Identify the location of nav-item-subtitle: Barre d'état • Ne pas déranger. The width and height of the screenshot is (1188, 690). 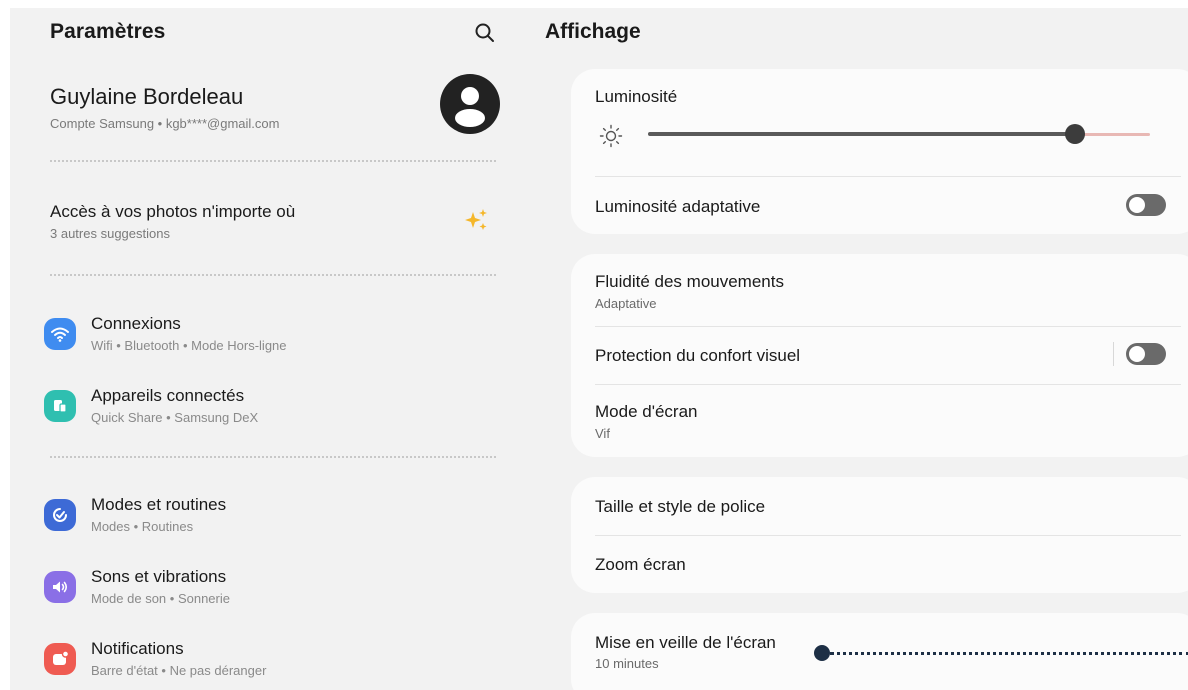
(179, 670).